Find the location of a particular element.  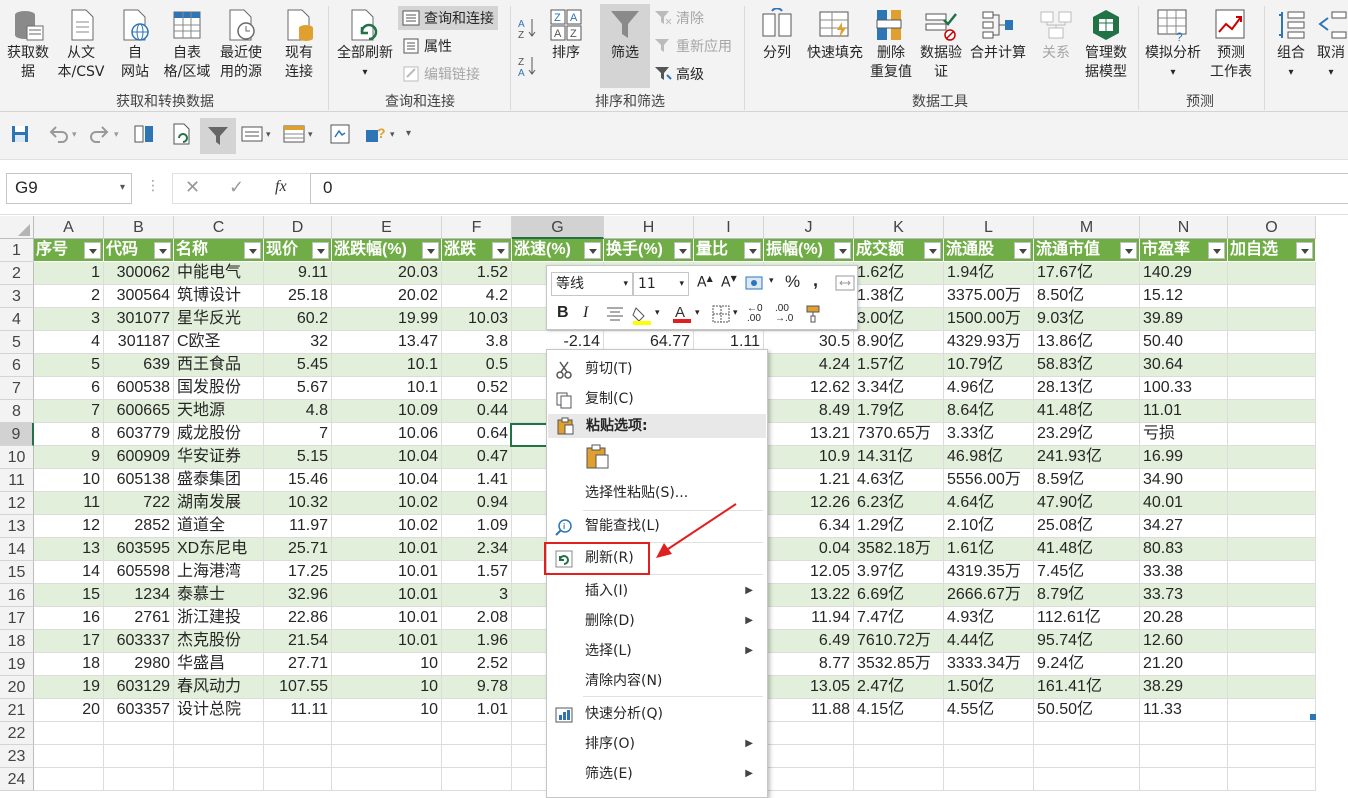

row-header-16: 16 is located at coordinates (17, 595).